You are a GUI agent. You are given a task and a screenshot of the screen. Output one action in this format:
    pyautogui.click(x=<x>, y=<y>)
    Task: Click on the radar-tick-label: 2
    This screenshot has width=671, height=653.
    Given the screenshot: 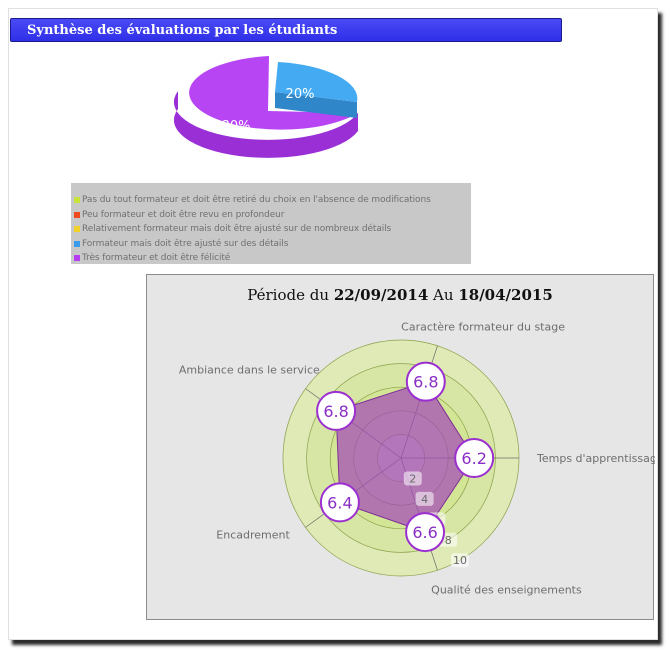 What is the action you would take?
    pyautogui.click(x=412, y=478)
    